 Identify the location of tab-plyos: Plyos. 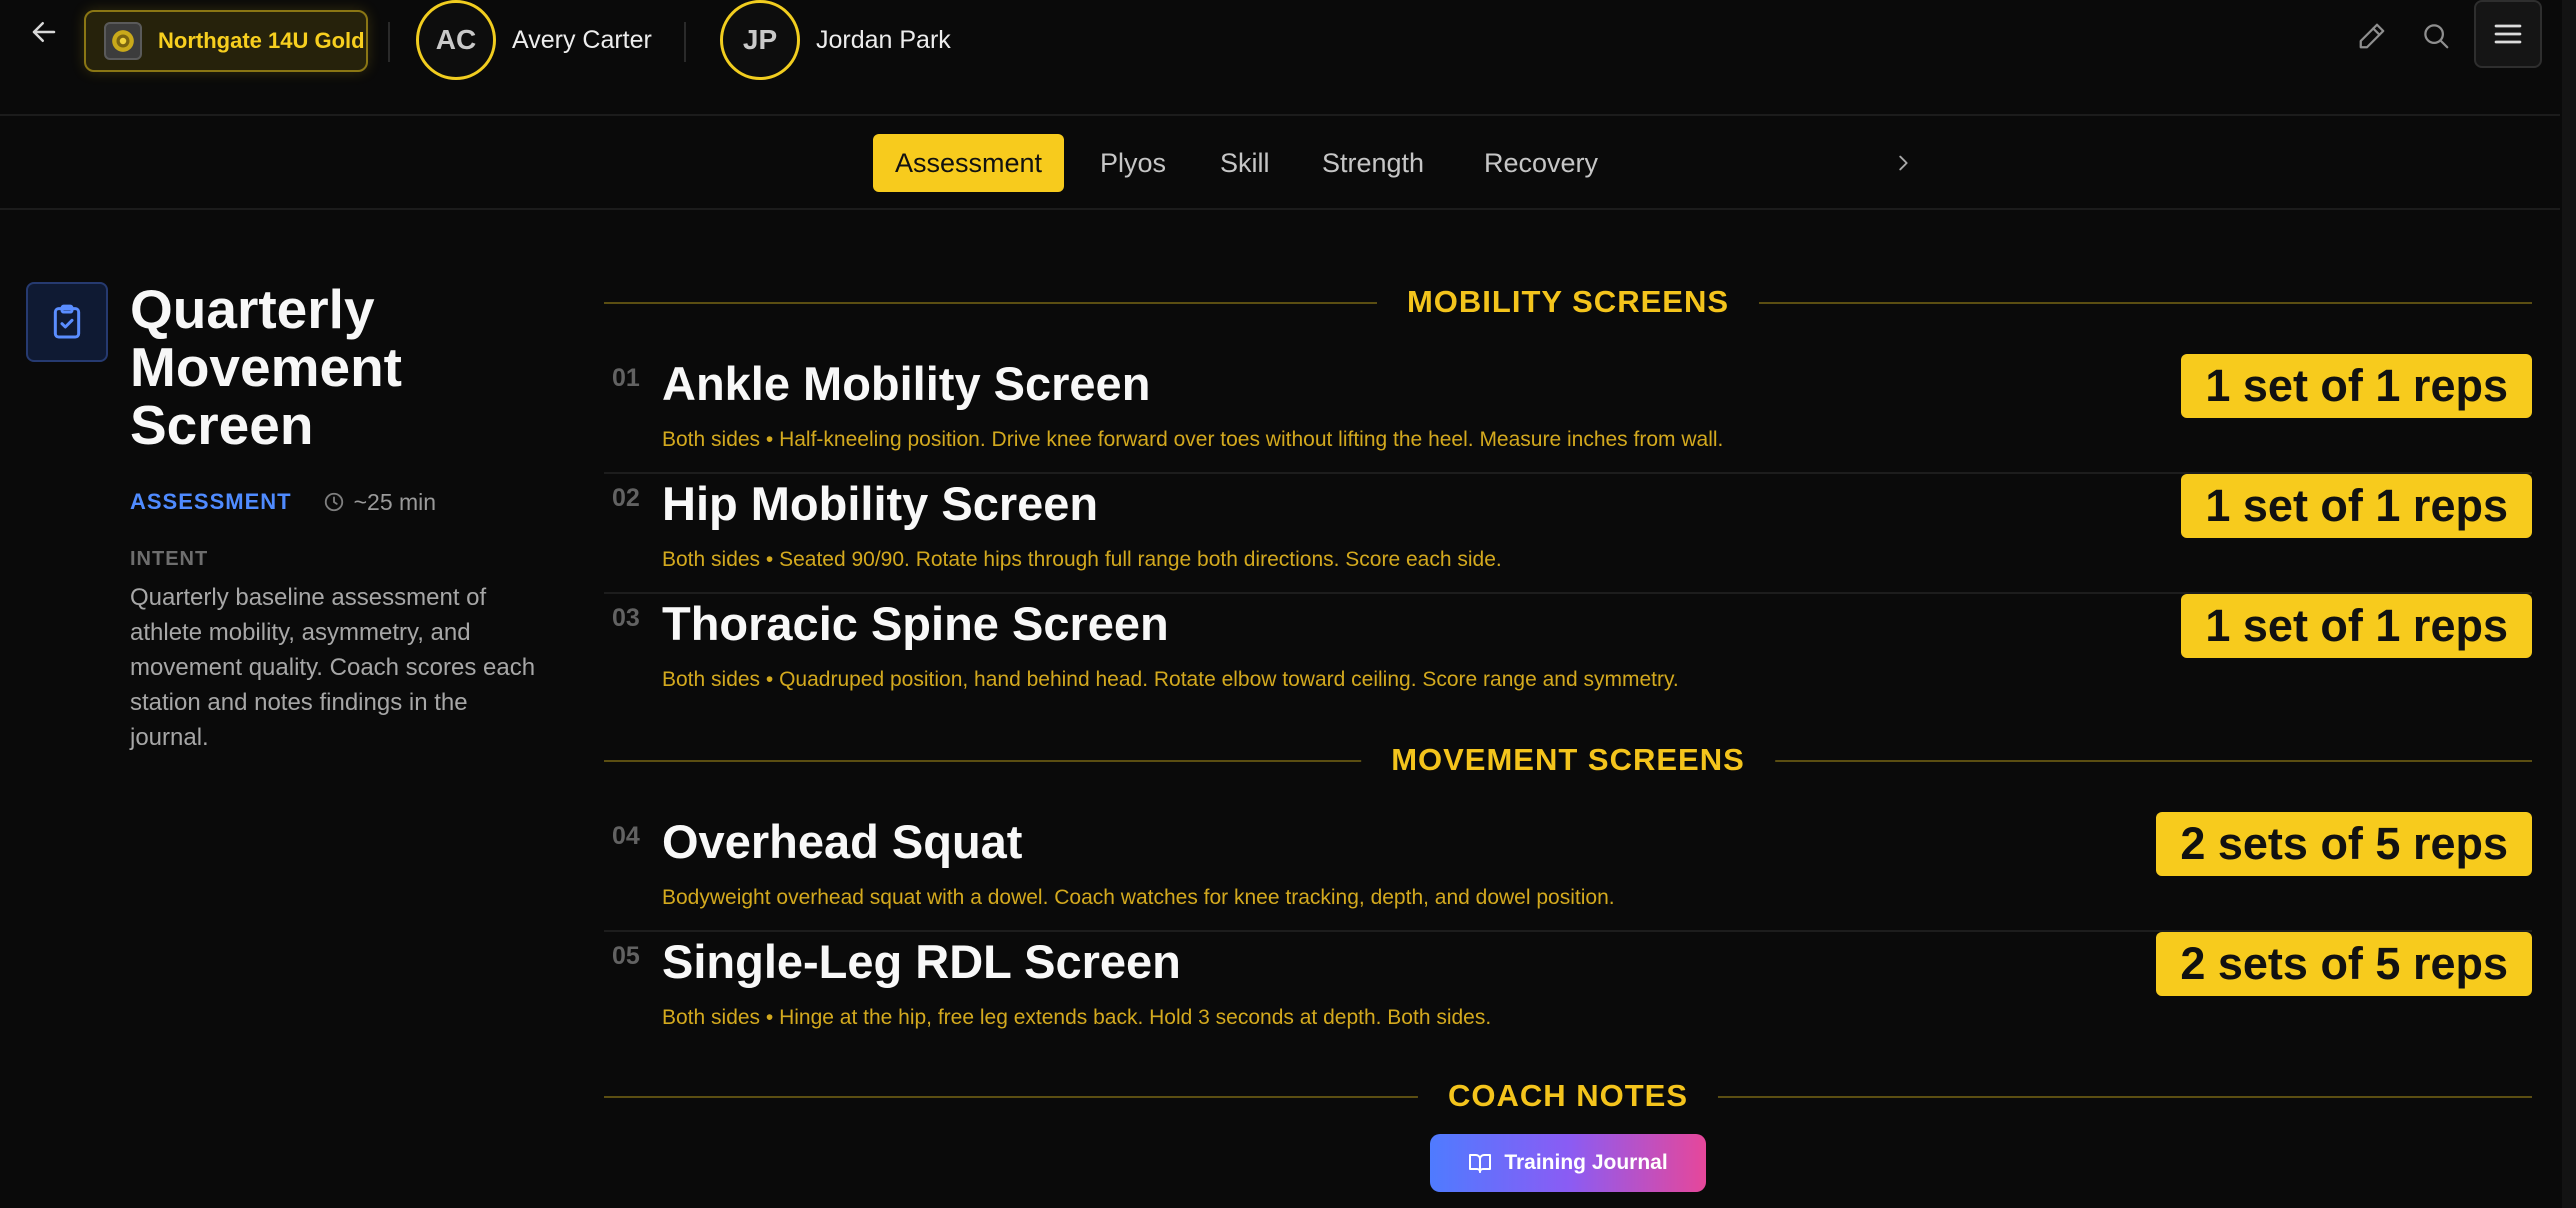
(1133, 163).